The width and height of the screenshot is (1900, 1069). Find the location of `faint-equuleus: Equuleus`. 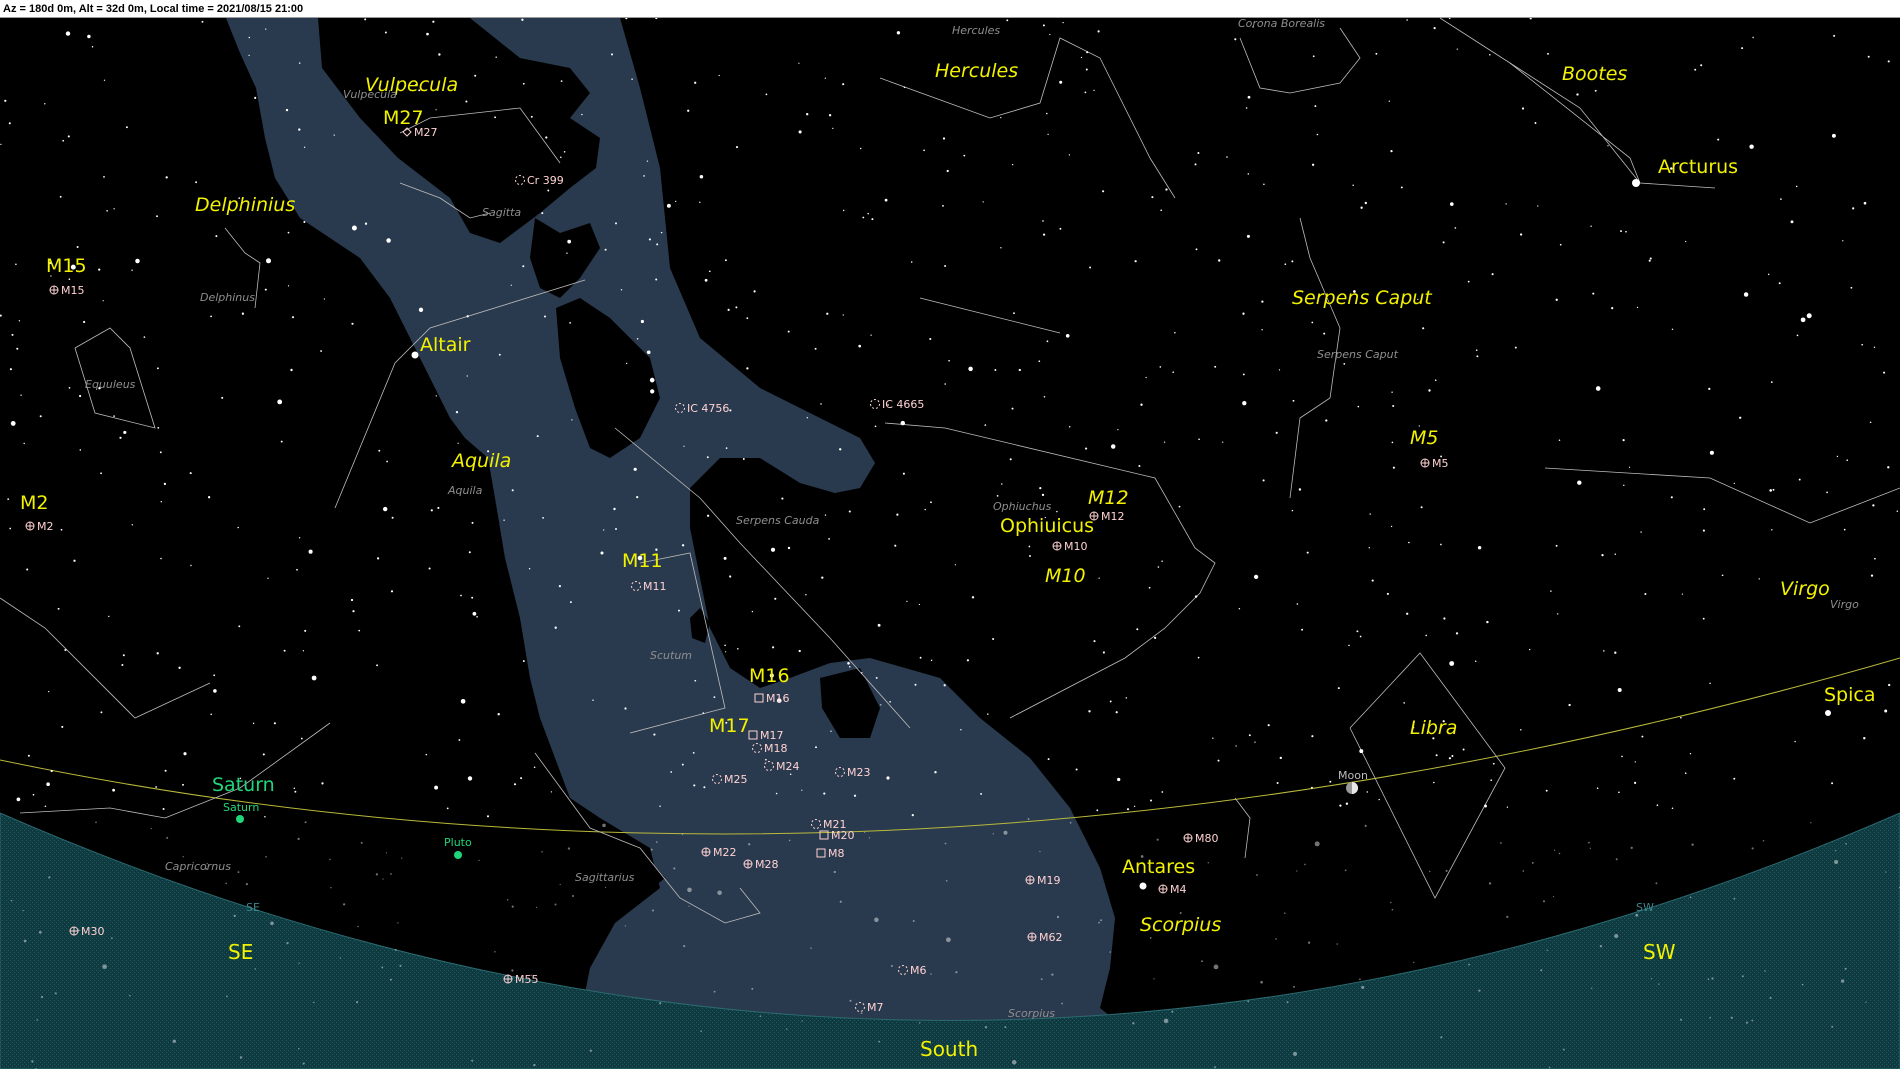

faint-equuleus: Equuleus is located at coordinates (110, 384).